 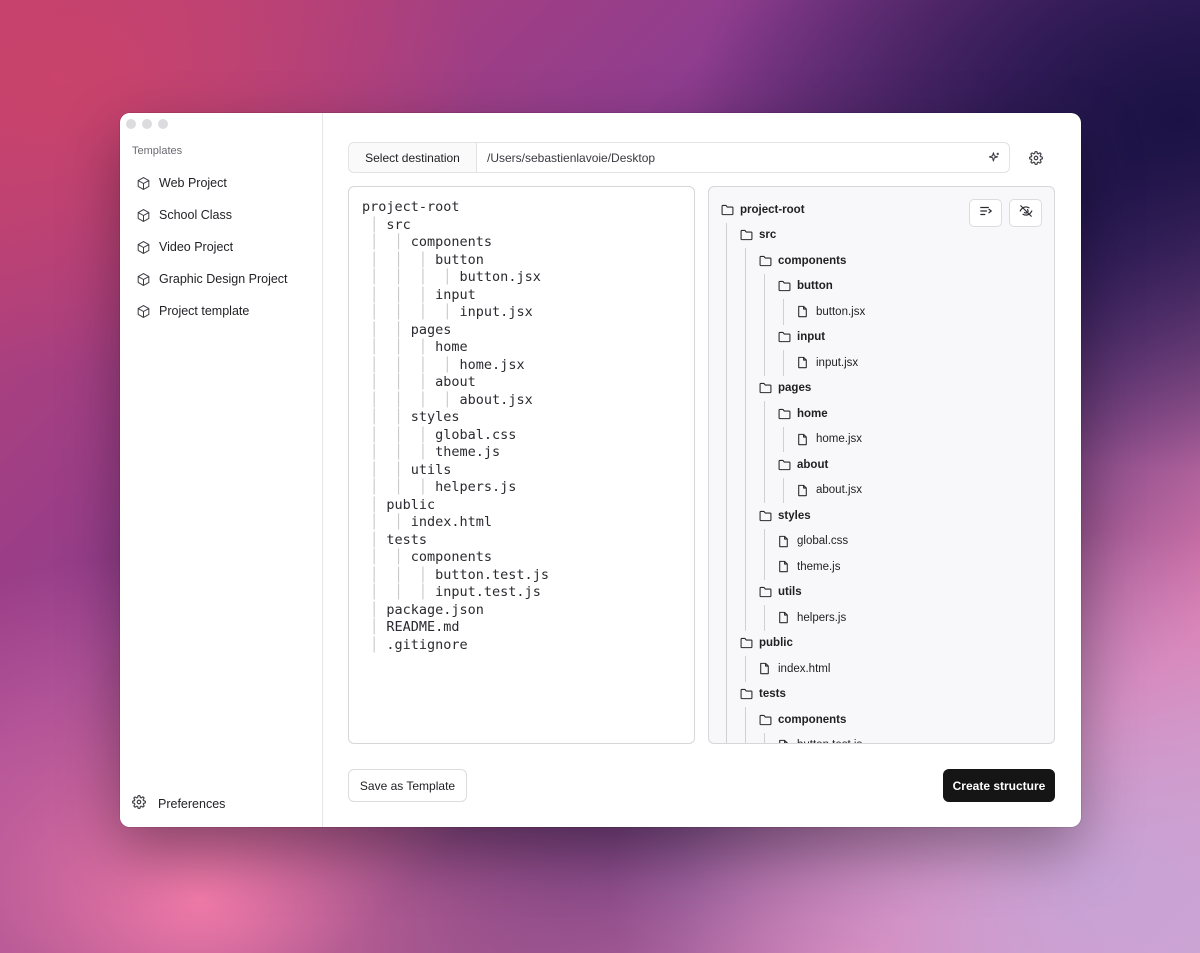 I want to click on editor-line: │ │ styles, so click(x=521, y=418).